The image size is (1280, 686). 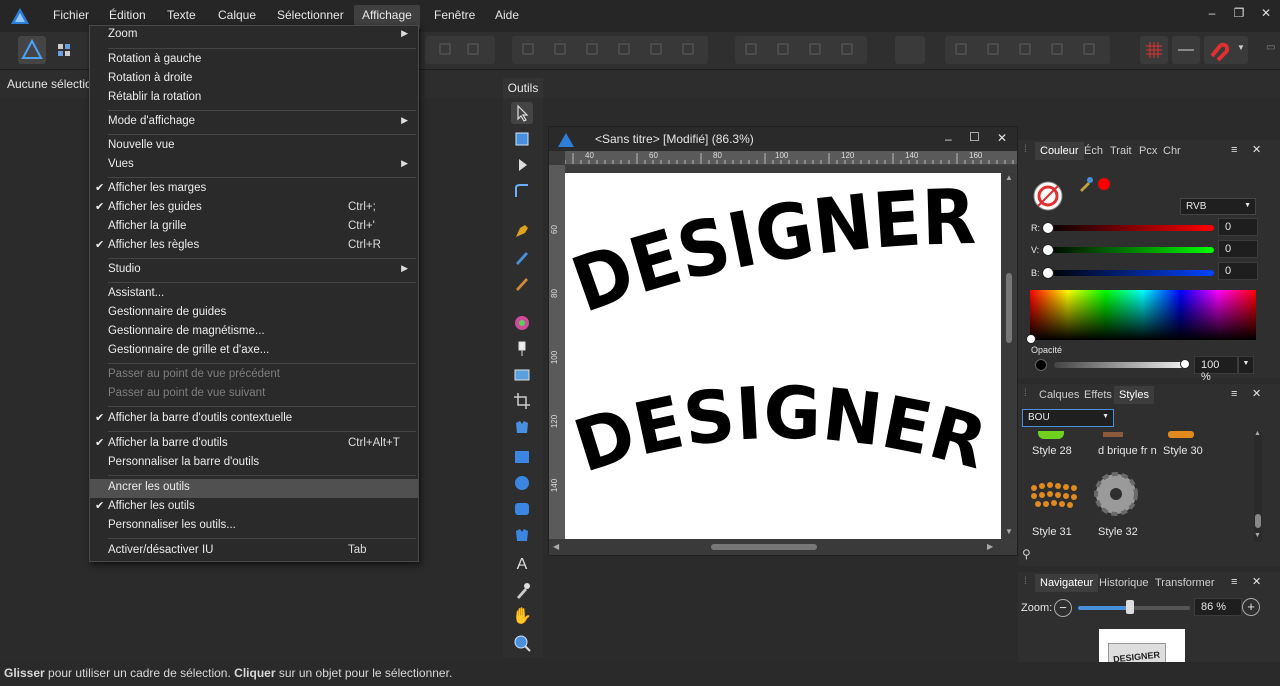 What do you see at coordinates (254, 488) in the screenshot?
I see `menu-item-dock-tools: Ancrer les outils` at bounding box center [254, 488].